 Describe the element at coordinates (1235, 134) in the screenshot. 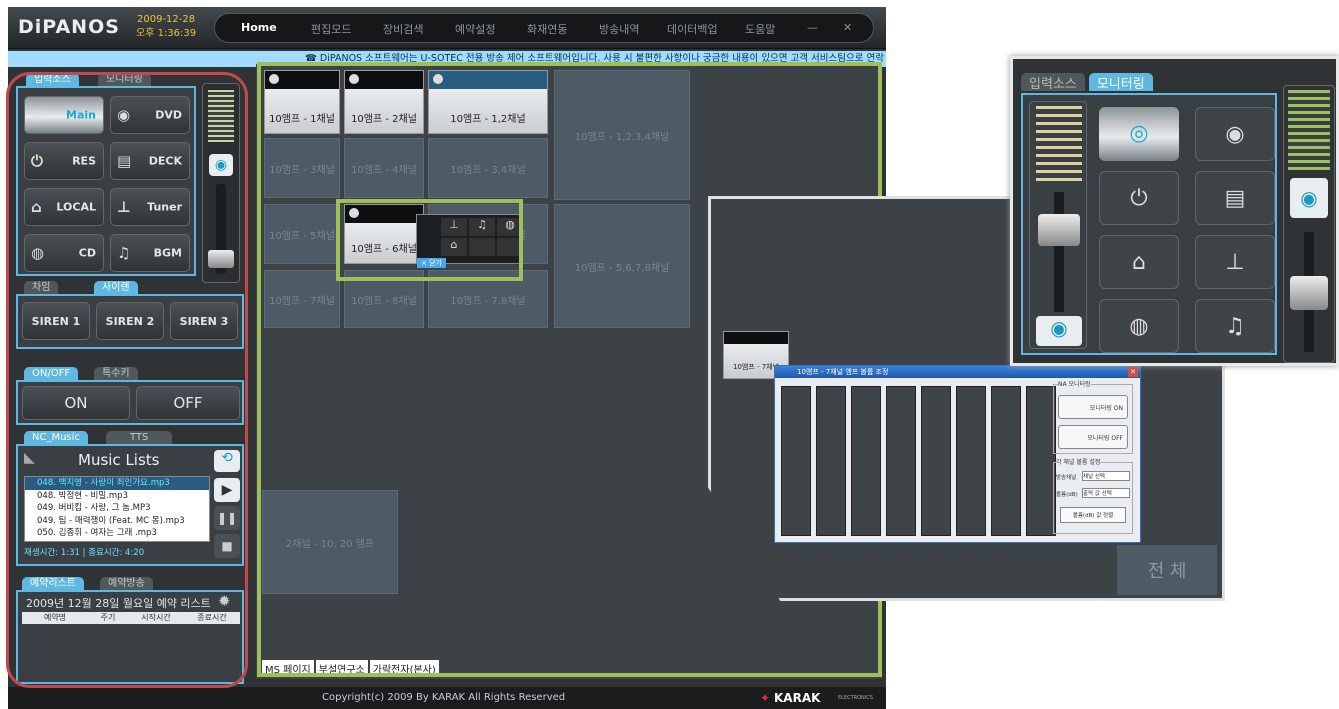

I see `dvd-icon: ◉` at that location.